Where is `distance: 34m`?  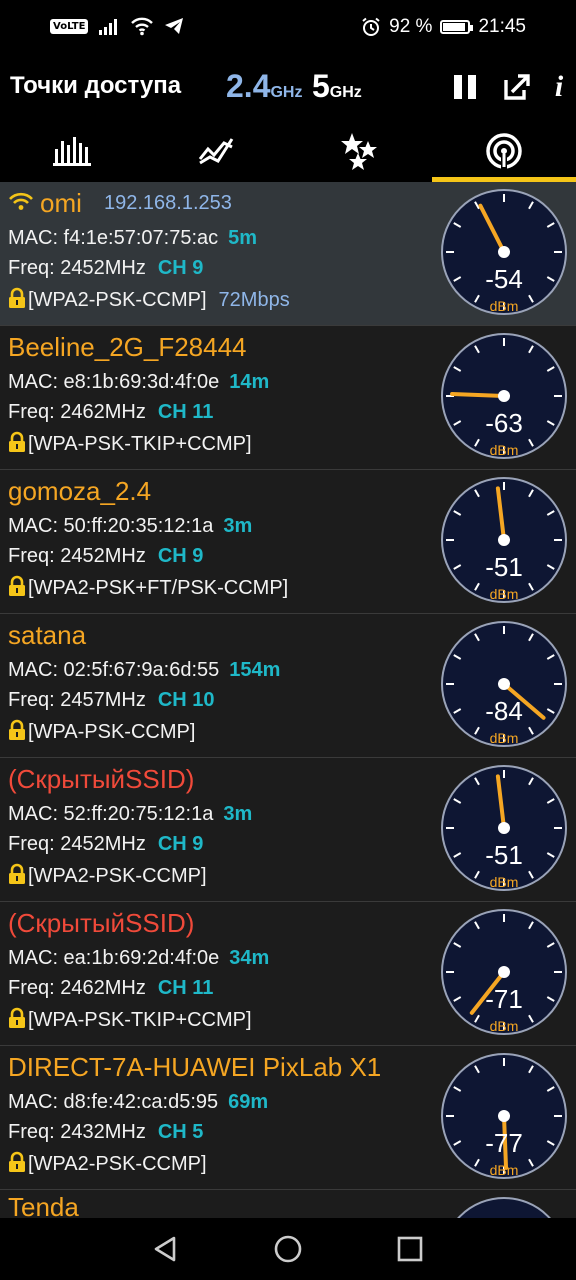 distance: 34m is located at coordinates (249, 958).